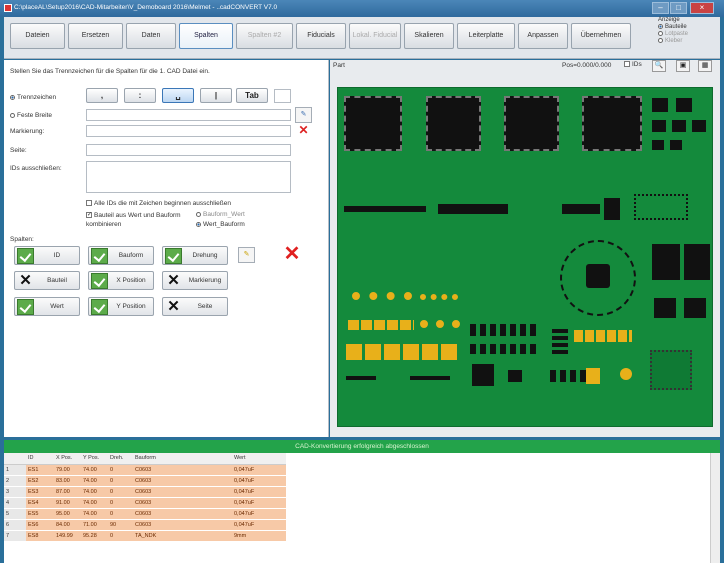  What do you see at coordinates (40, 525) in the screenshot?
I see `table-cell: ES6` at bounding box center [40, 525].